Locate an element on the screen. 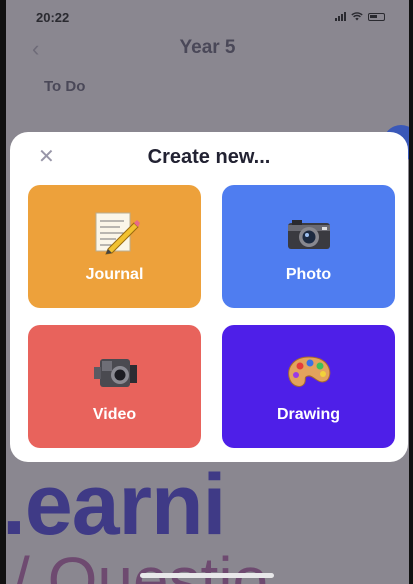 This screenshot has width=413, height=584. background-banner-subtext: / Questio is located at coordinates (140, 564).